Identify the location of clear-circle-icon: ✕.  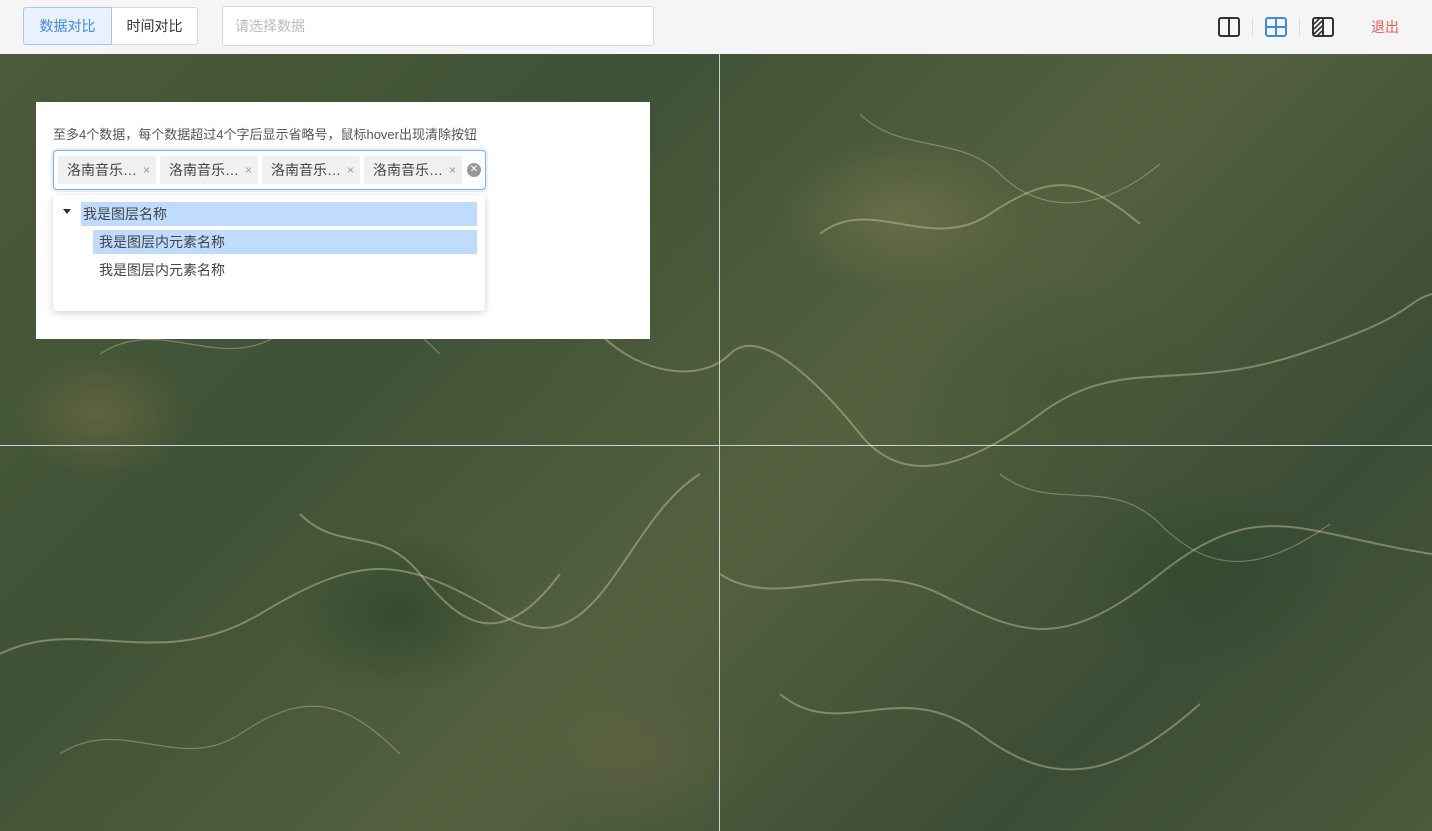
(474, 170).